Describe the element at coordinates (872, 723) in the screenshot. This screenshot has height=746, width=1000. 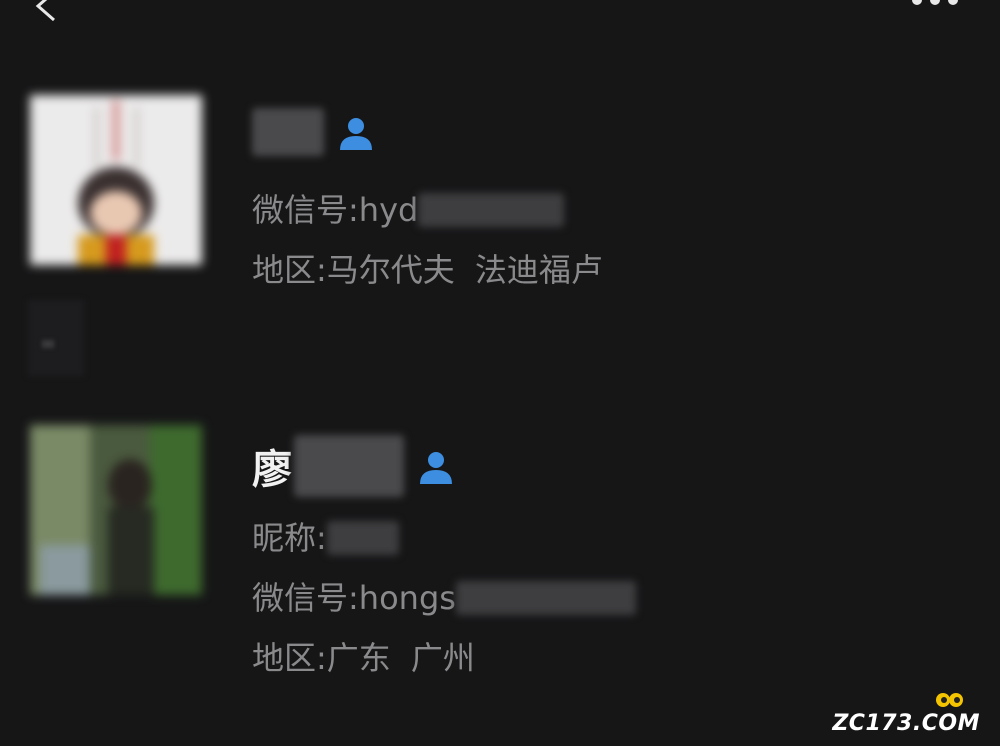
I see `watermark-text-main: ZC173` at that location.